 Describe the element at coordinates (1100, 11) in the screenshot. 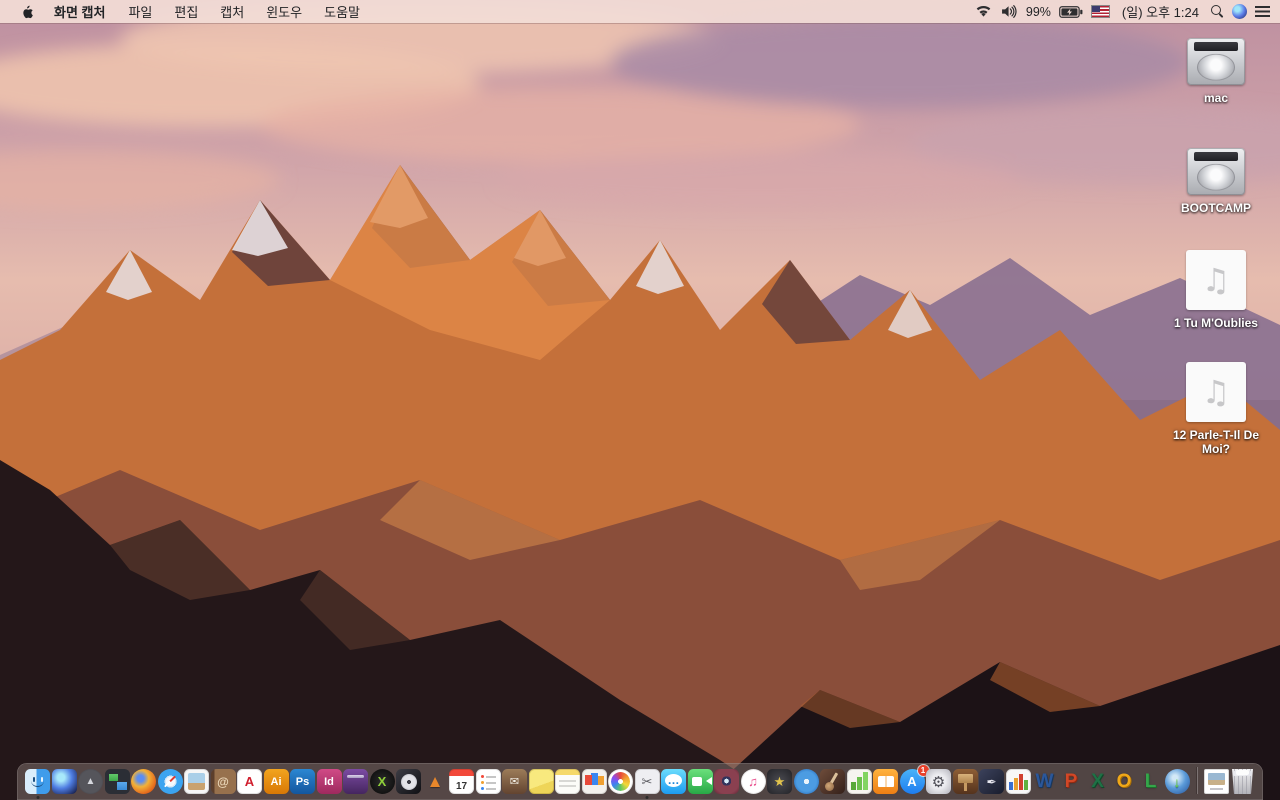

I see `input-source-us-flag-icon` at that location.